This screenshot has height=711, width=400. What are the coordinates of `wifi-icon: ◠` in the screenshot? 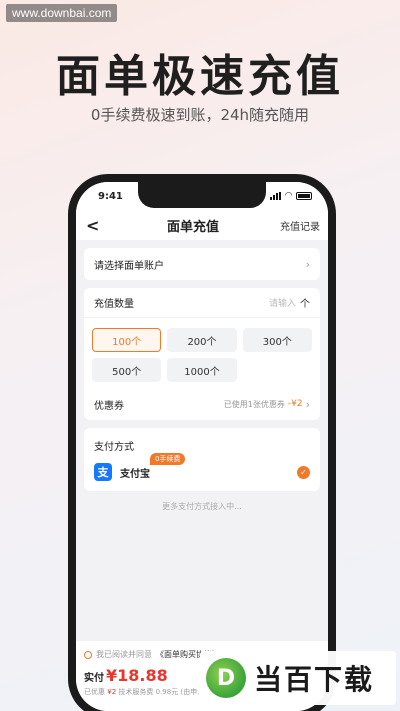 It's located at (288, 196).